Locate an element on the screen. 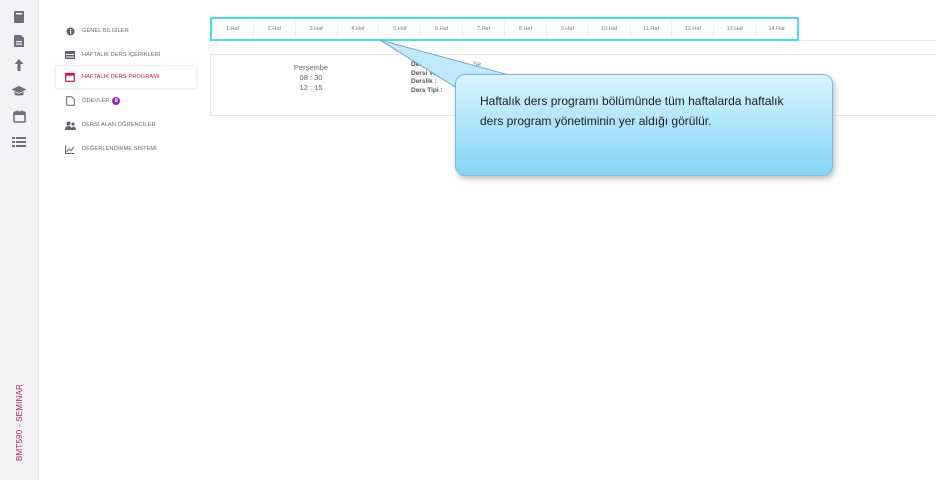  course-code-label: BMT590 - SEMINAR is located at coordinates (19, 422).